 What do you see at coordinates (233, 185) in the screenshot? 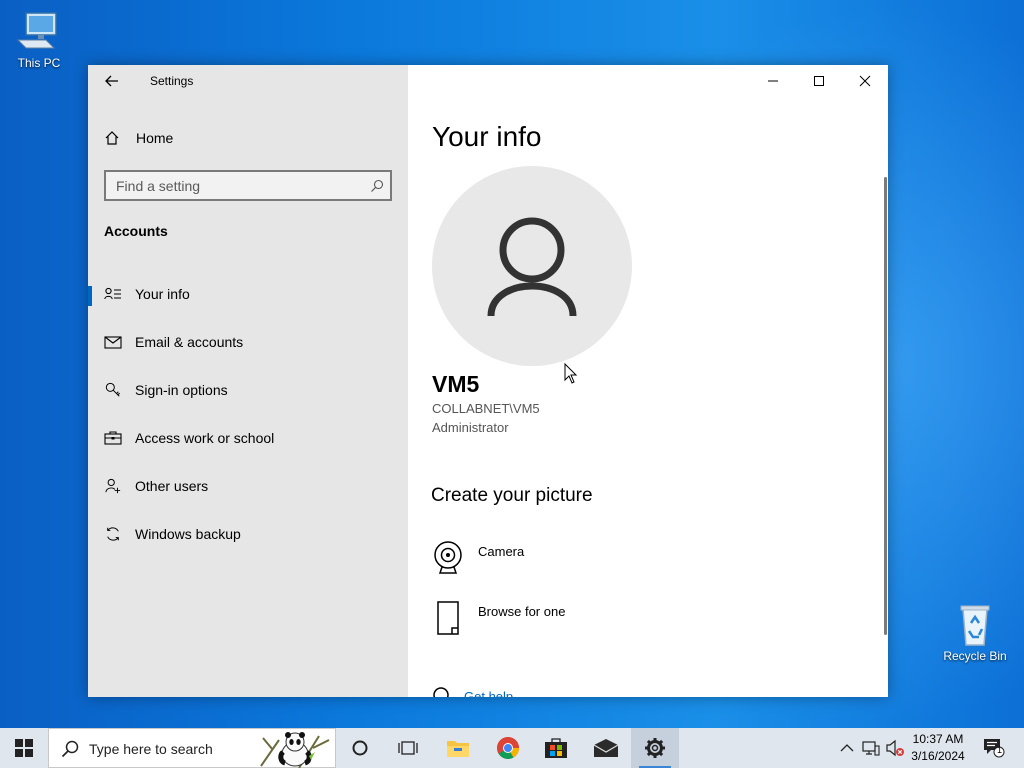
I see `search-input` at bounding box center [233, 185].